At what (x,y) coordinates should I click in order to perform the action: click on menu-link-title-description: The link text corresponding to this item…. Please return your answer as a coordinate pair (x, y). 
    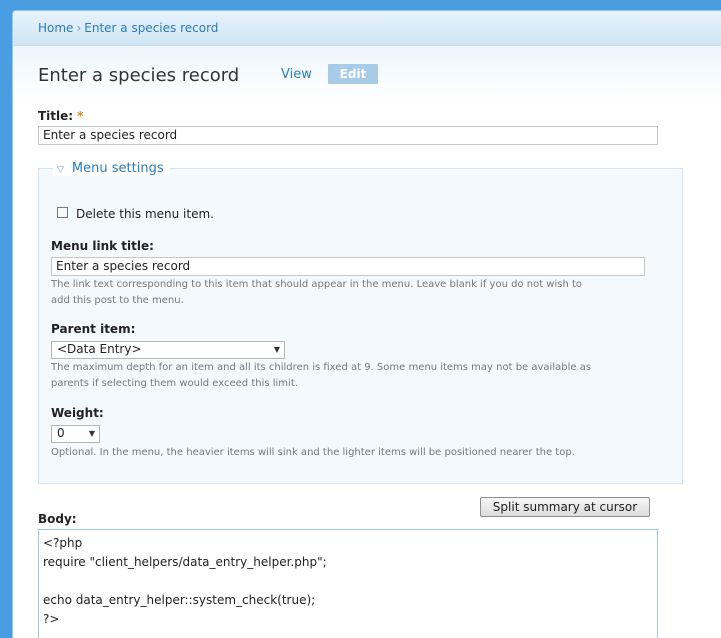
    Looking at the image, I should click on (316, 293).